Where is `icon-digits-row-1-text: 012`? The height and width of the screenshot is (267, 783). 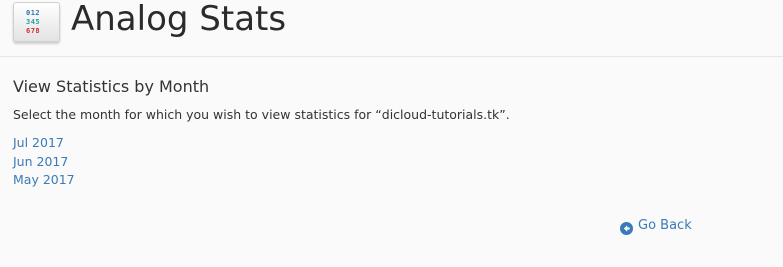
icon-digits-row-1-text: 012 is located at coordinates (33, 13).